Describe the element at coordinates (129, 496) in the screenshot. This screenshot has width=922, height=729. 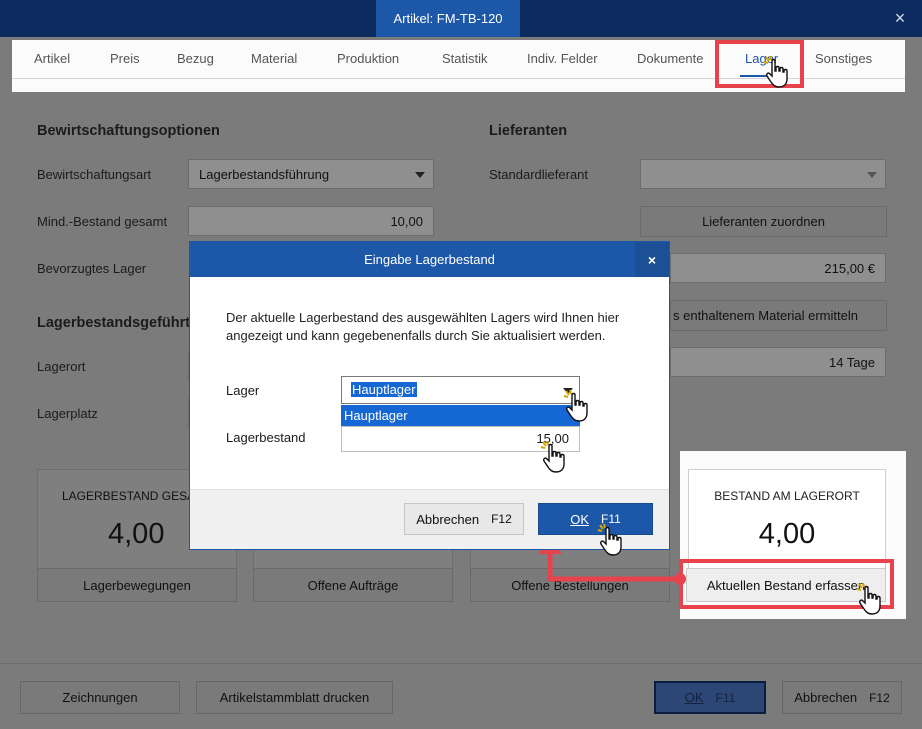
I see `lagerbestand-gesamt-title: LAGERBESTAND GESA` at that location.